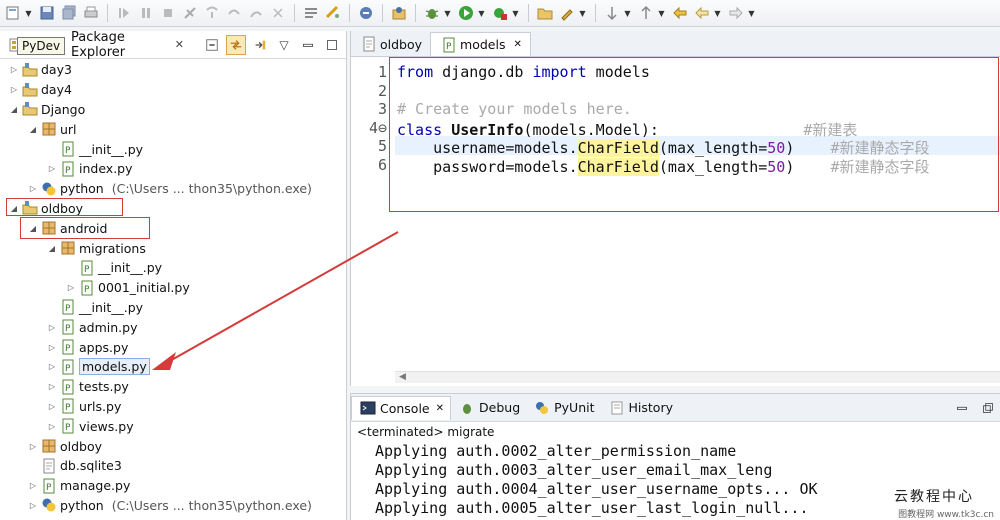 Image resolution: width=1000 pixels, height=520 pixels. Describe the element at coordinates (260, 45) in the screenshot. I see `focus-icon` at that location.